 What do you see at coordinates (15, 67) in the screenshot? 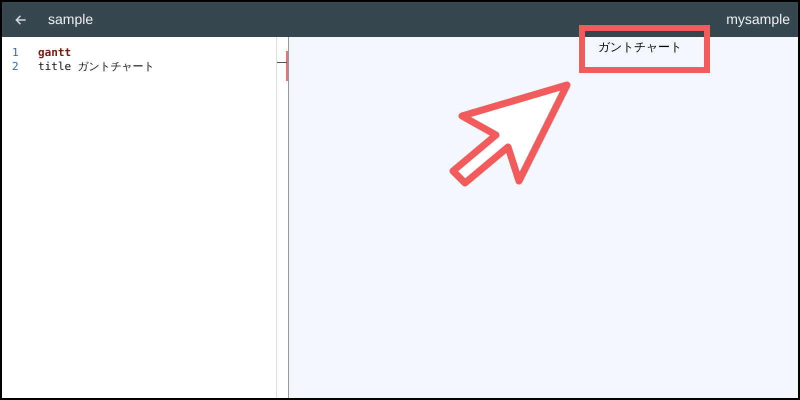
I see `line-number: 2` at bounding box center [15, 67].